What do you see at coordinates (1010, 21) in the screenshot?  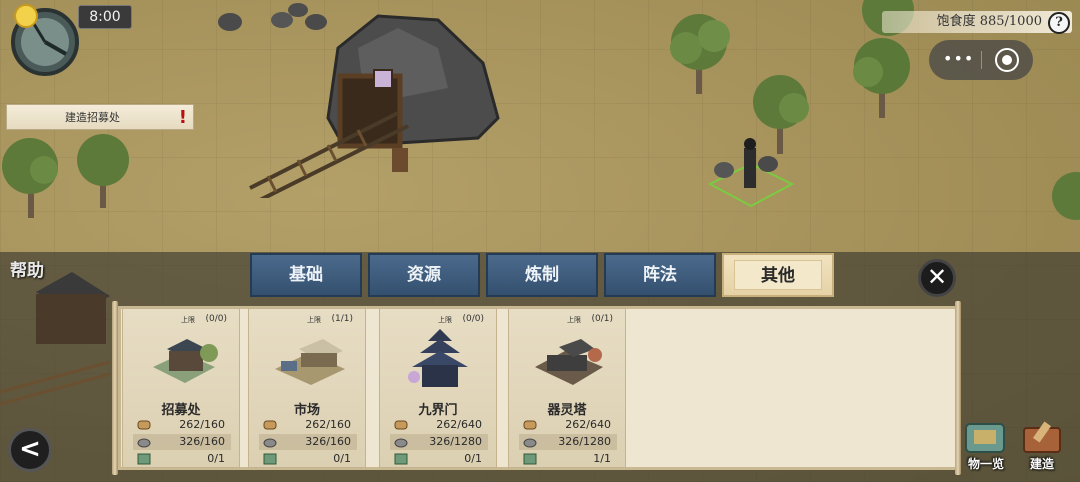 I see `satiety-value: 885/1000` at bounding box center [1010, 21].